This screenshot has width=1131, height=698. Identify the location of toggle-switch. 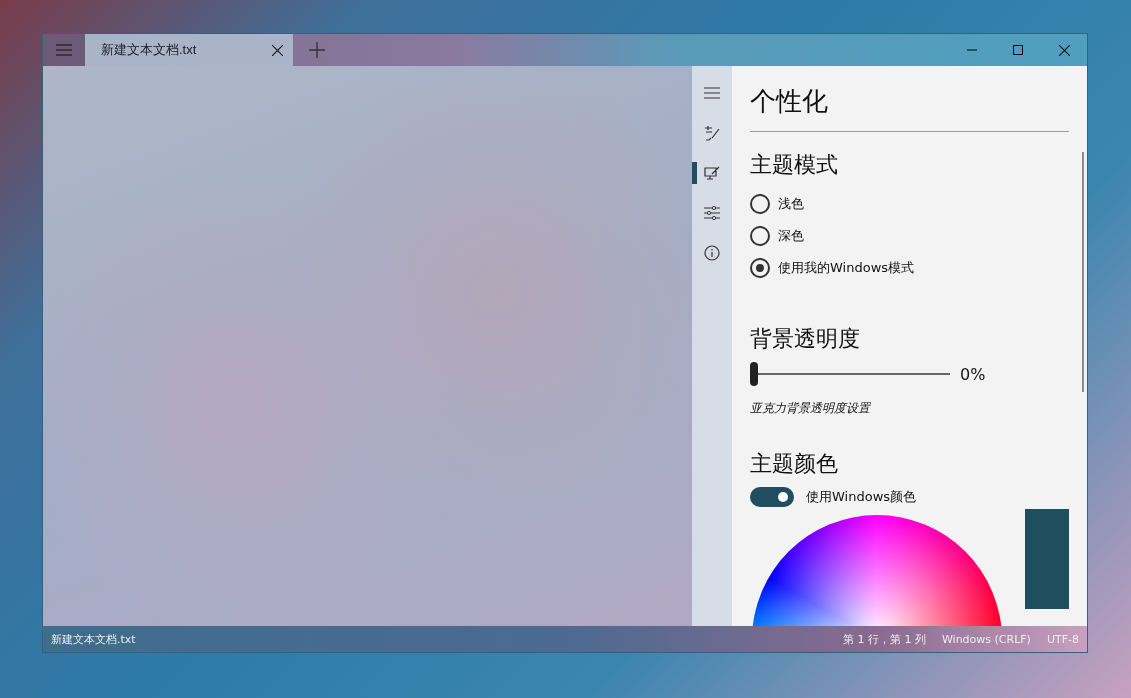
(772, 497).